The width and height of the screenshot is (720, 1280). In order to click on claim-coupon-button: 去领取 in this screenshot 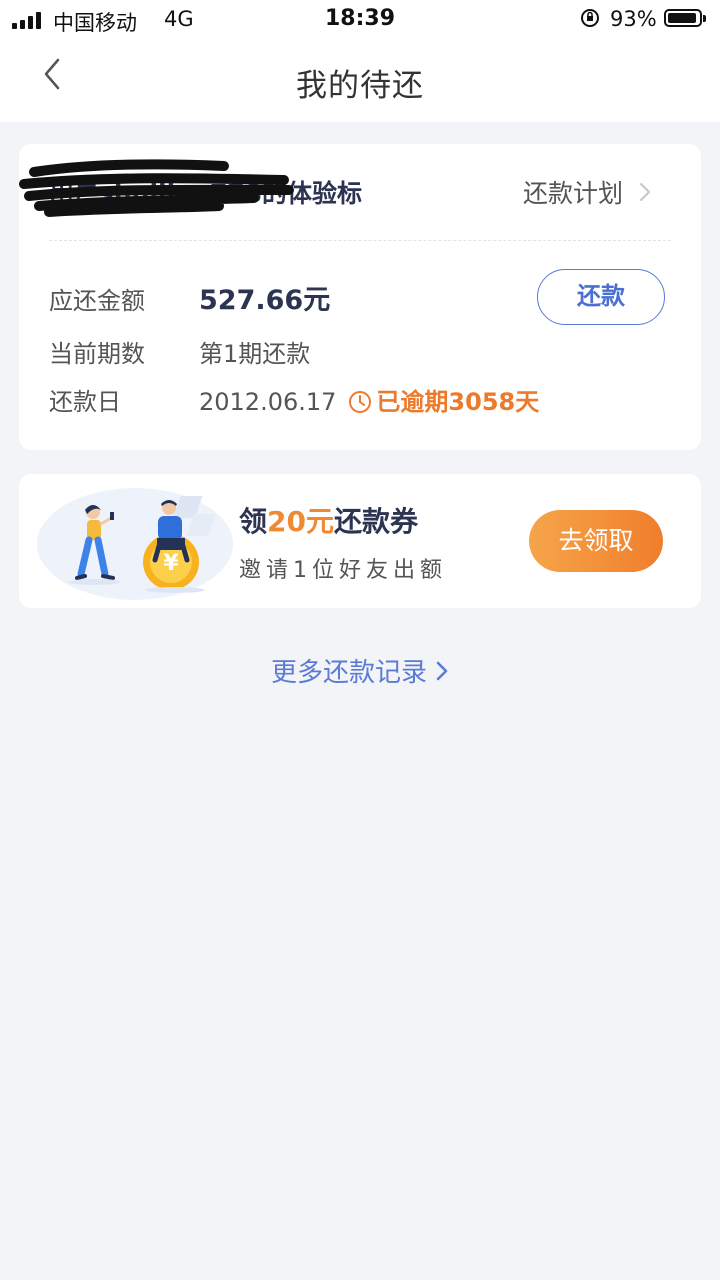, I will do `click(596, 541)`.